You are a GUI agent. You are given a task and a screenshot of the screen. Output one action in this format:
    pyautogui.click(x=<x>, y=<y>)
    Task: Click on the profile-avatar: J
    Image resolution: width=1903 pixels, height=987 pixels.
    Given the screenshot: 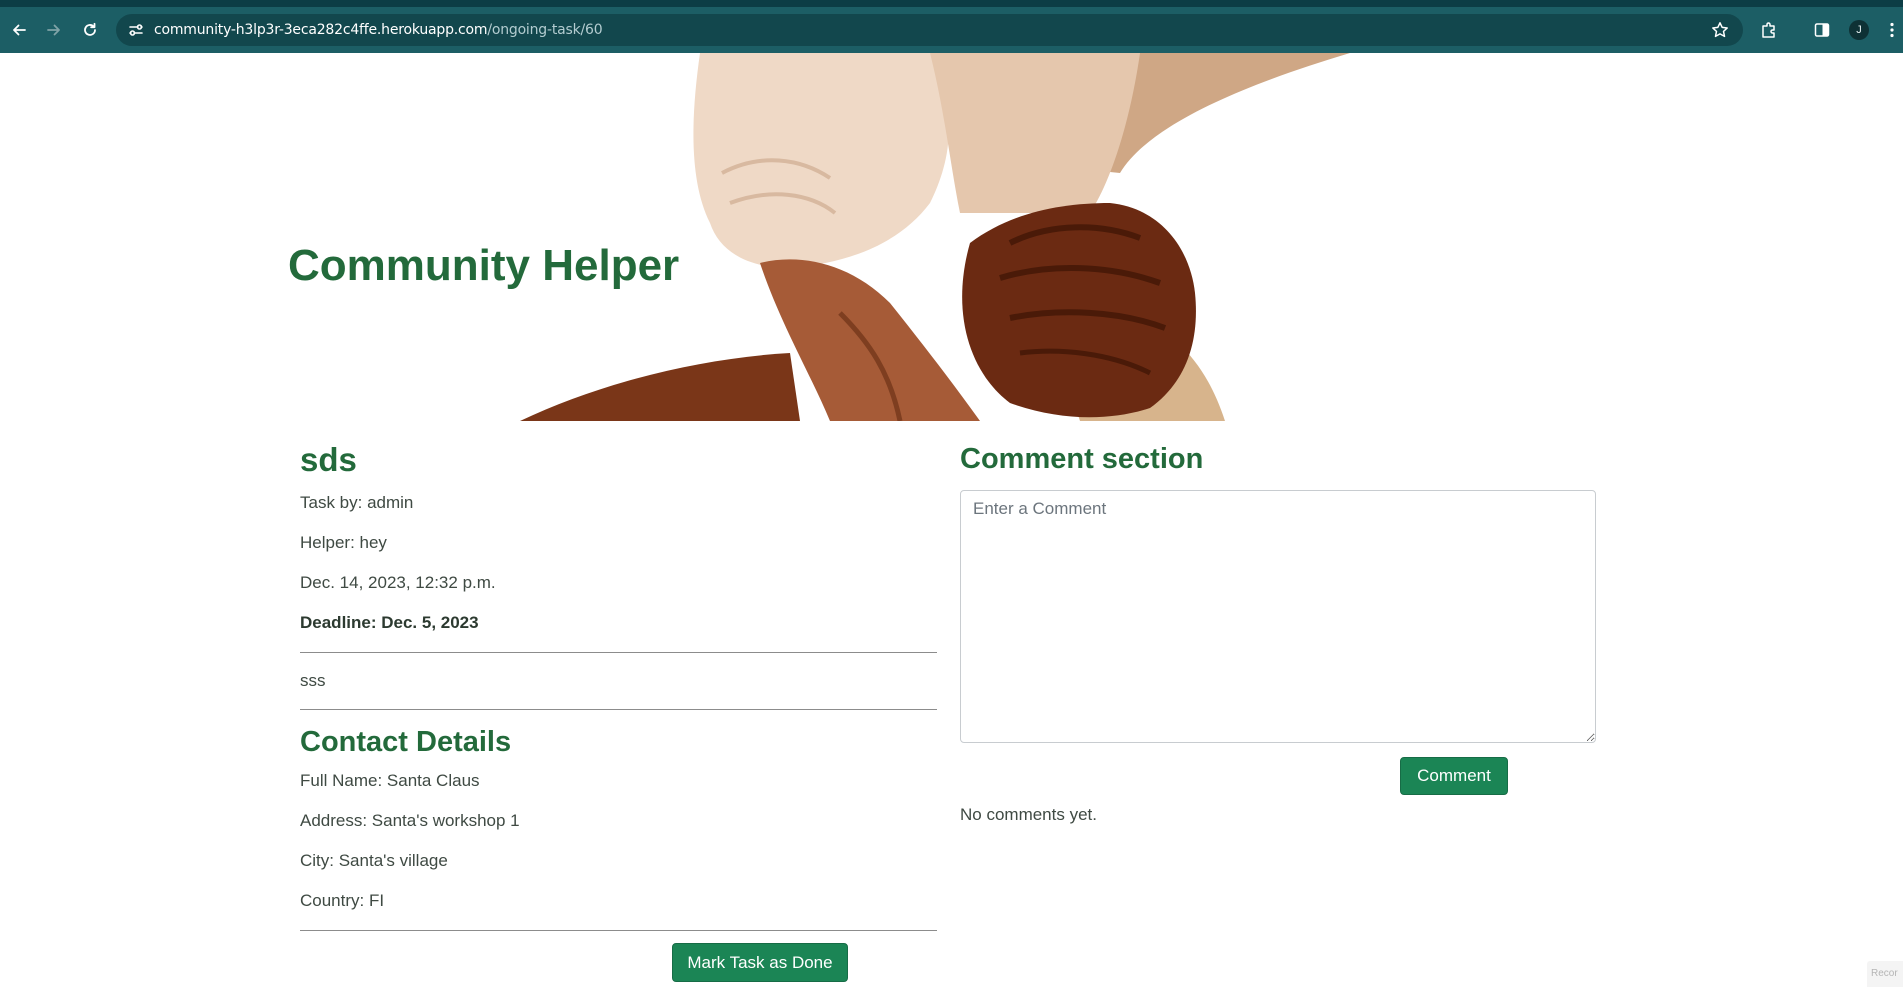 What is the action you would take?
    pyautogui.click(x=1859, y=30)
    